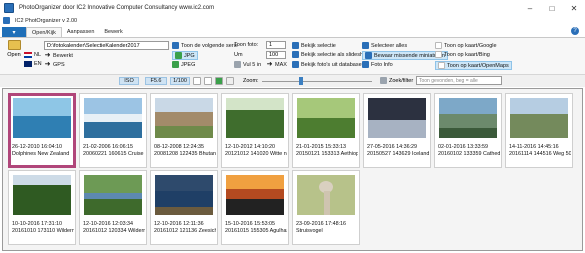 This screenshot has height=253, width=585. Describe the element at coordinates (466, 45) in the screenshot. I see `map-google-button: Toon op kaart/Google` at that location.